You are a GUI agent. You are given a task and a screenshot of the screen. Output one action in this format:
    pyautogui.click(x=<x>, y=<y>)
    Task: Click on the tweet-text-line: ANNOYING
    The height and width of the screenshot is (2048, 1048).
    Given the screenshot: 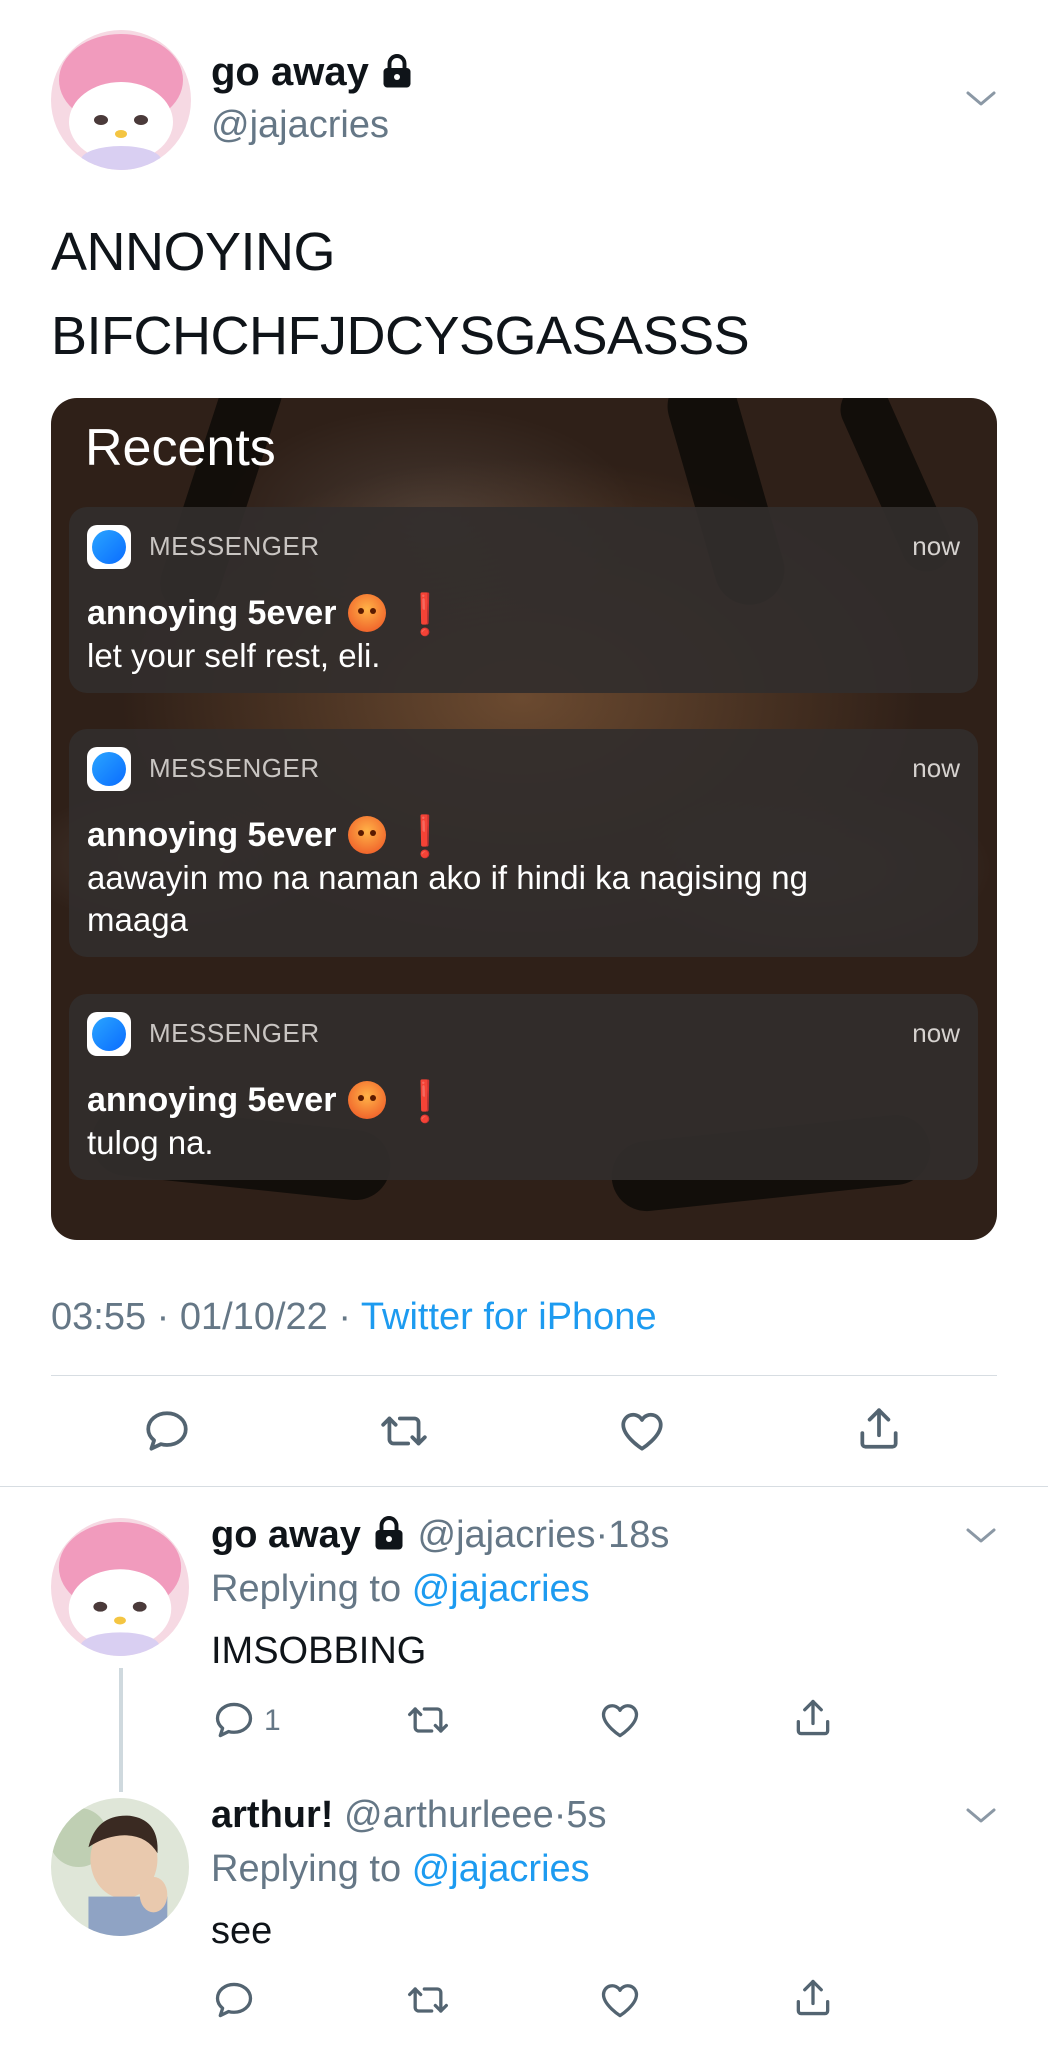 What is the action you would take?
    pyautogui.click(x=193, y=252)
    